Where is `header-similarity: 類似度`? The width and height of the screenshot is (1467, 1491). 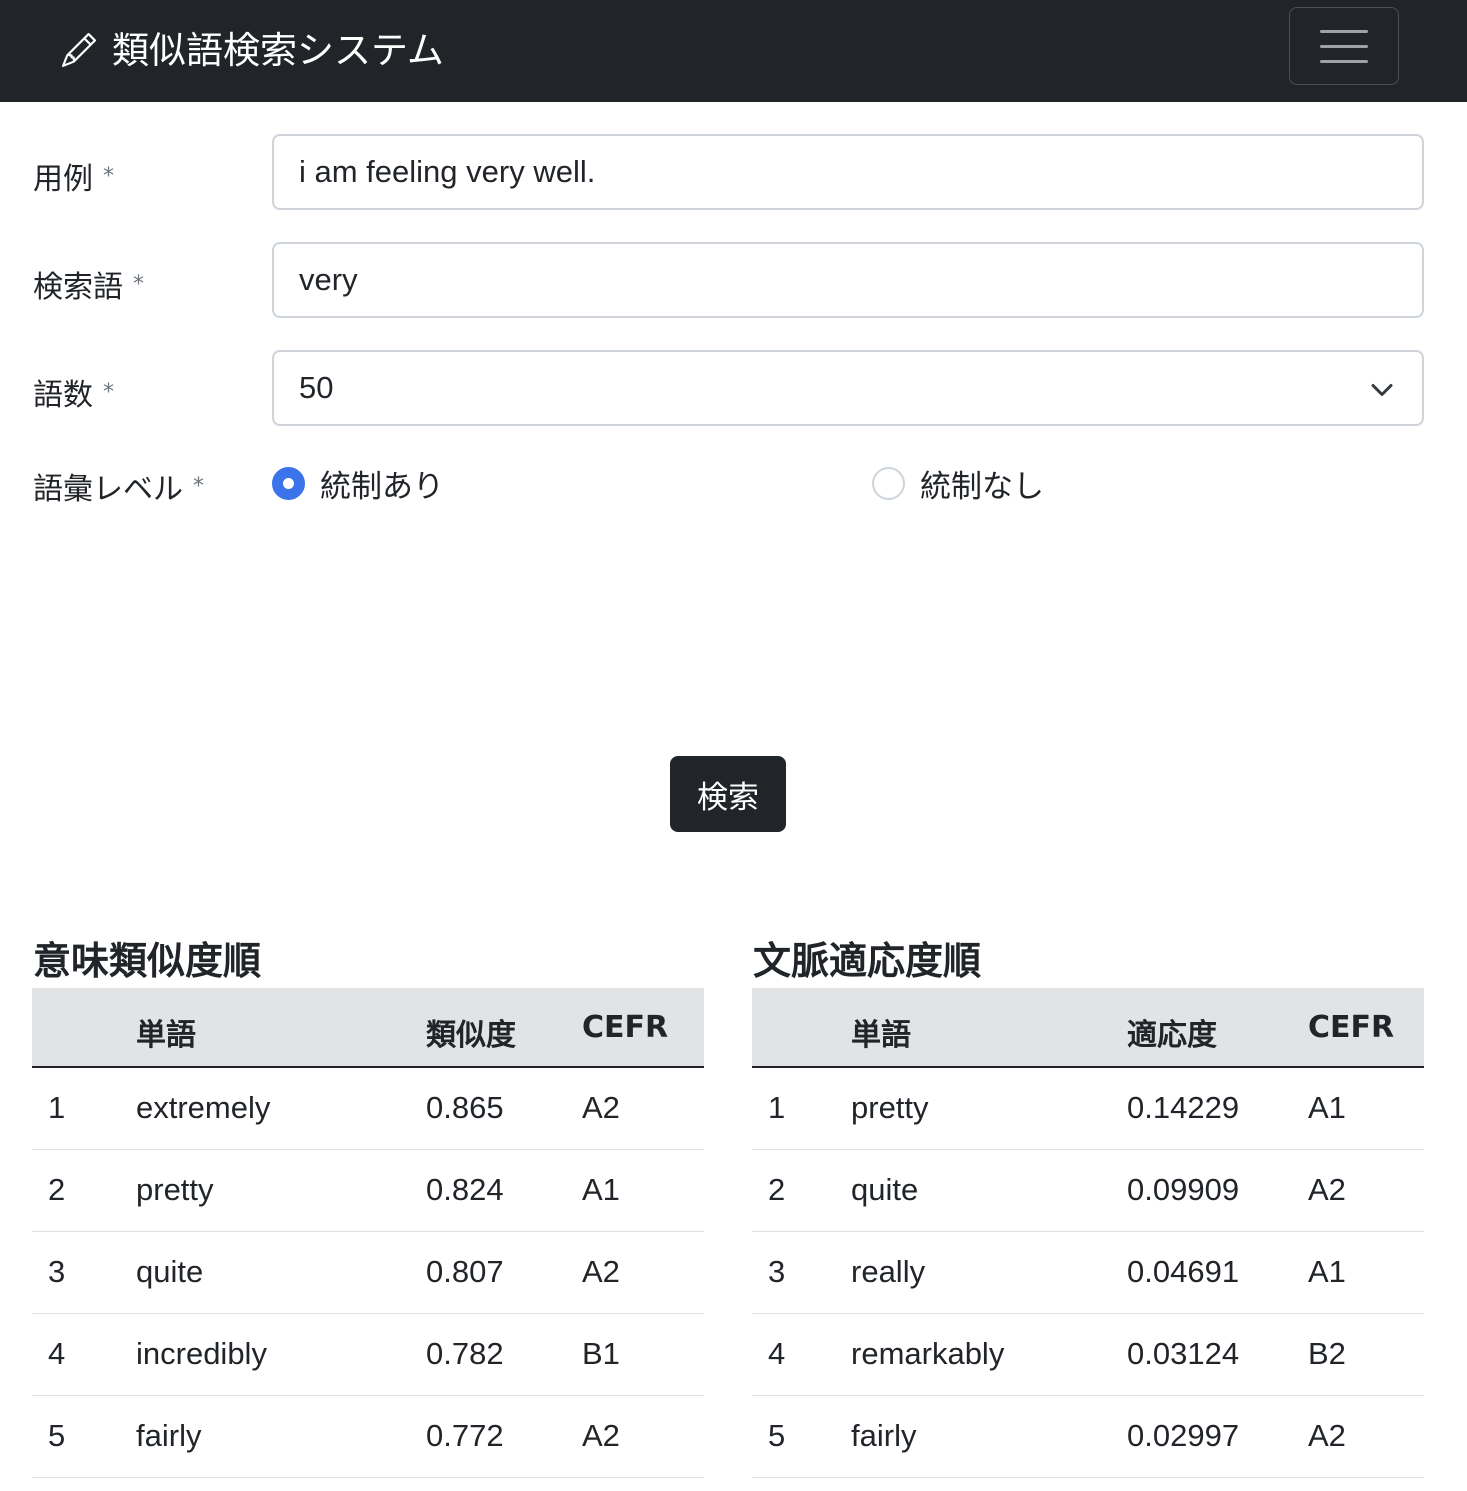
header-similarity: 類似度 is located at coordinates (471, 1035).